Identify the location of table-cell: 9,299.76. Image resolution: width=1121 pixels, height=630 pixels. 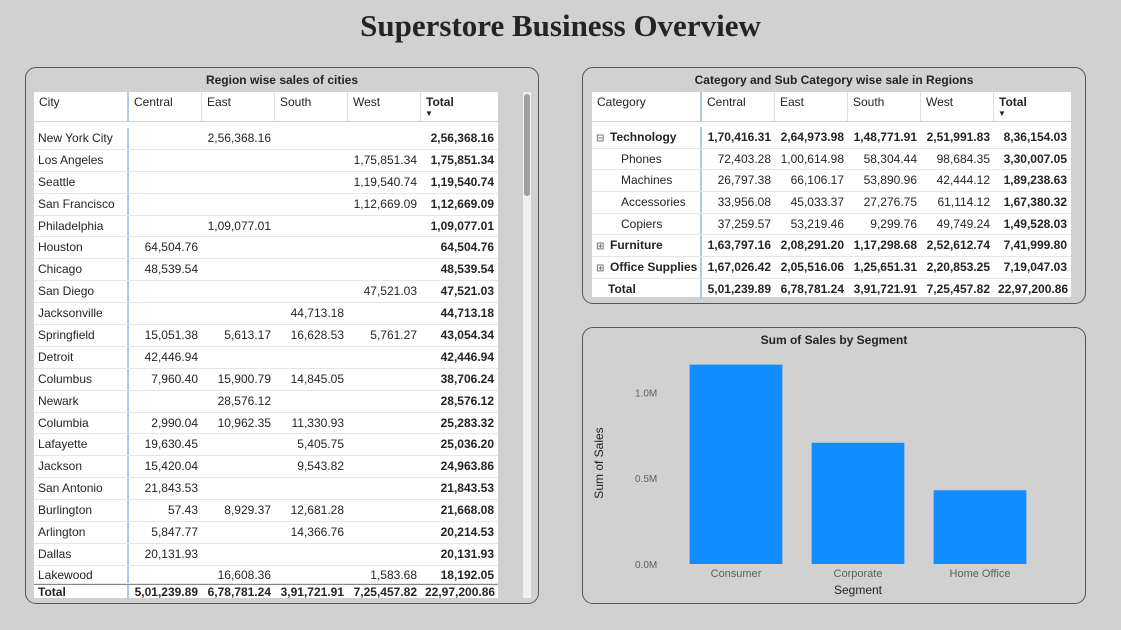
(893, 223).